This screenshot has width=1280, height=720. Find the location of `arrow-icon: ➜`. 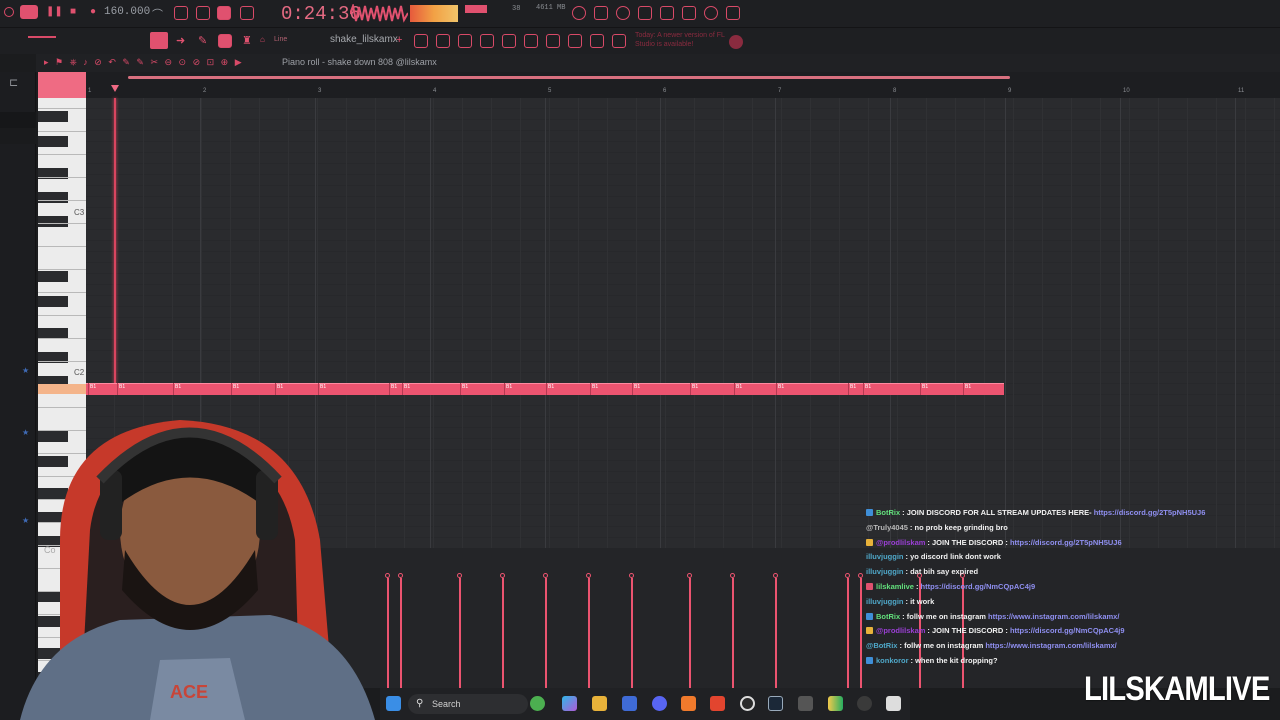

arrow-icon: ➜ is located at coordinates (180, 40).